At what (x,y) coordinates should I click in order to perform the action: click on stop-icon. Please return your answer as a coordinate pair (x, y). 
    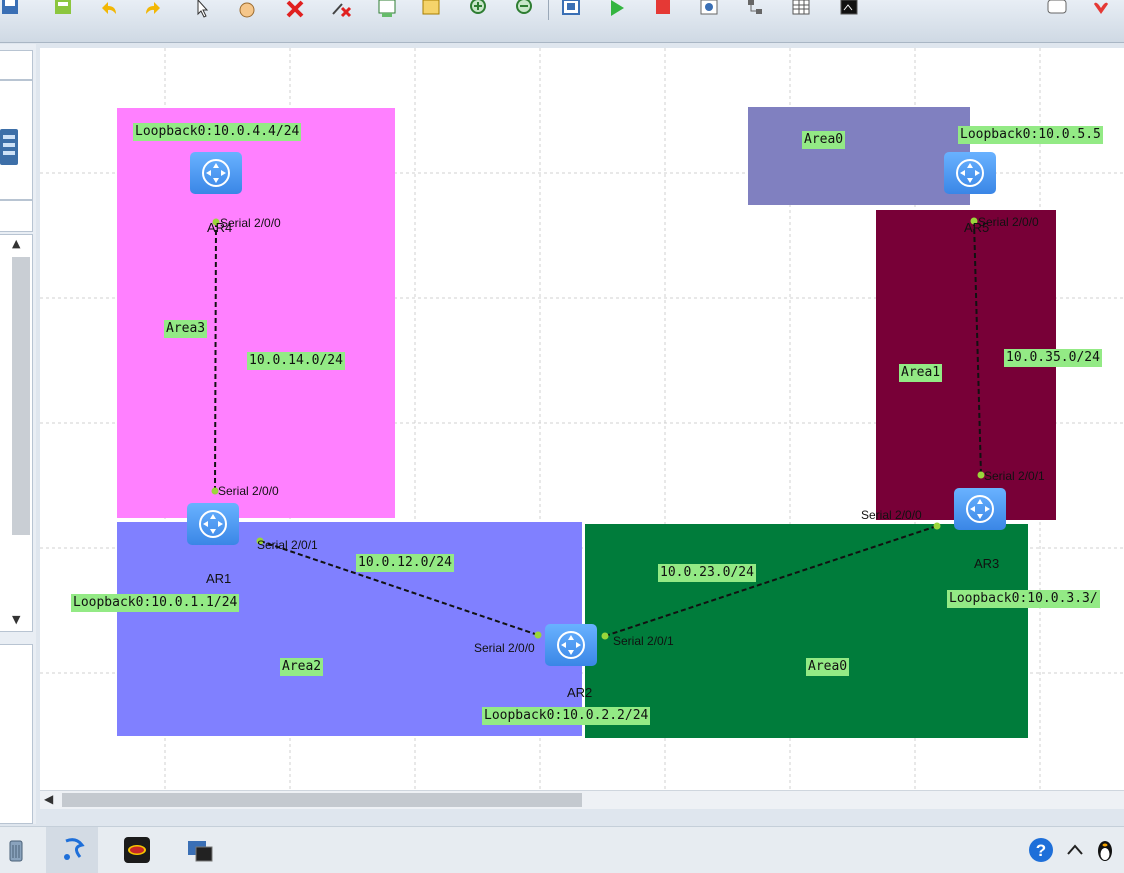
    Looking at the image, I should click on (663, 9).